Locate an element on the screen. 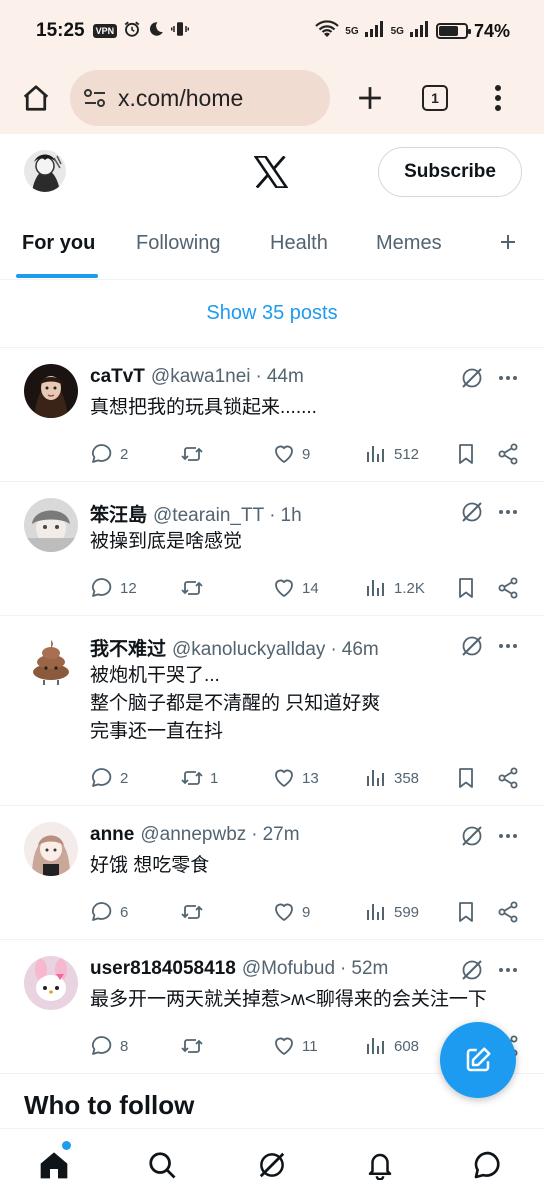 The width and height of the screenshot is (544, 1200). bottom-navigation is located at coordinates (272, 1164).